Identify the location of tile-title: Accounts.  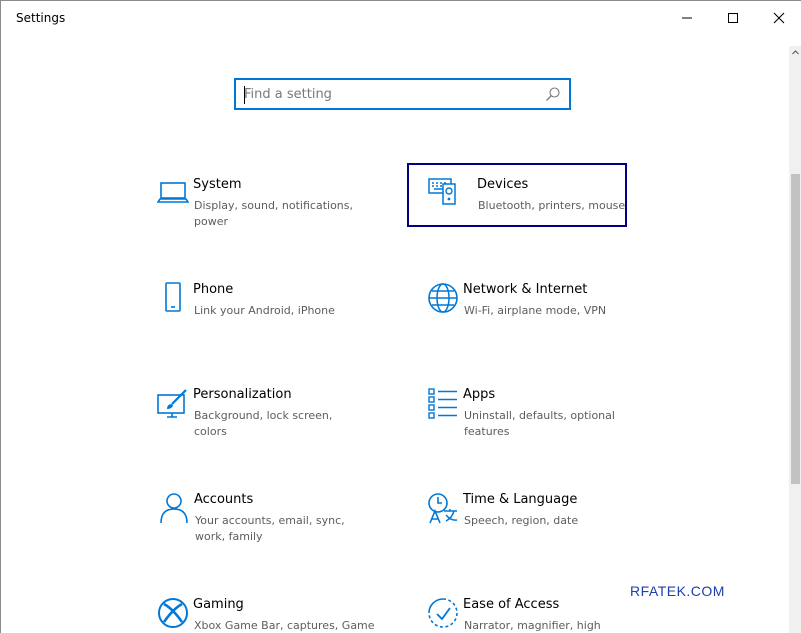
(224, 499).